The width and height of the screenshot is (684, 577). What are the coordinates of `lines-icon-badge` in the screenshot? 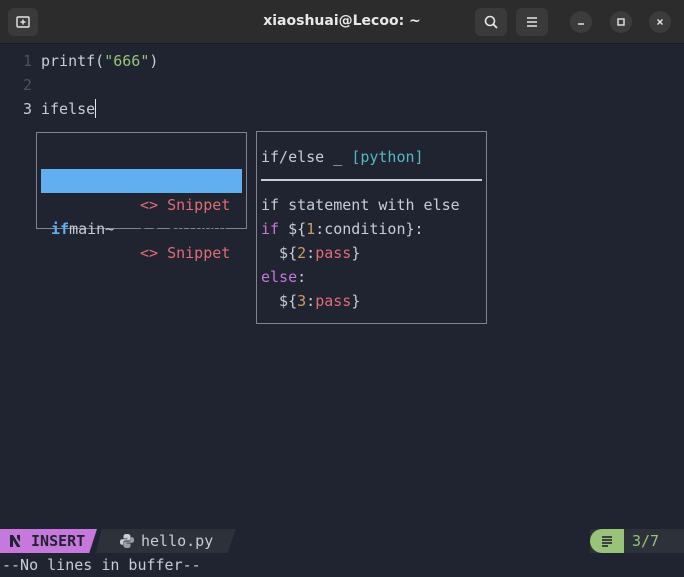 It's located at (607, 541).